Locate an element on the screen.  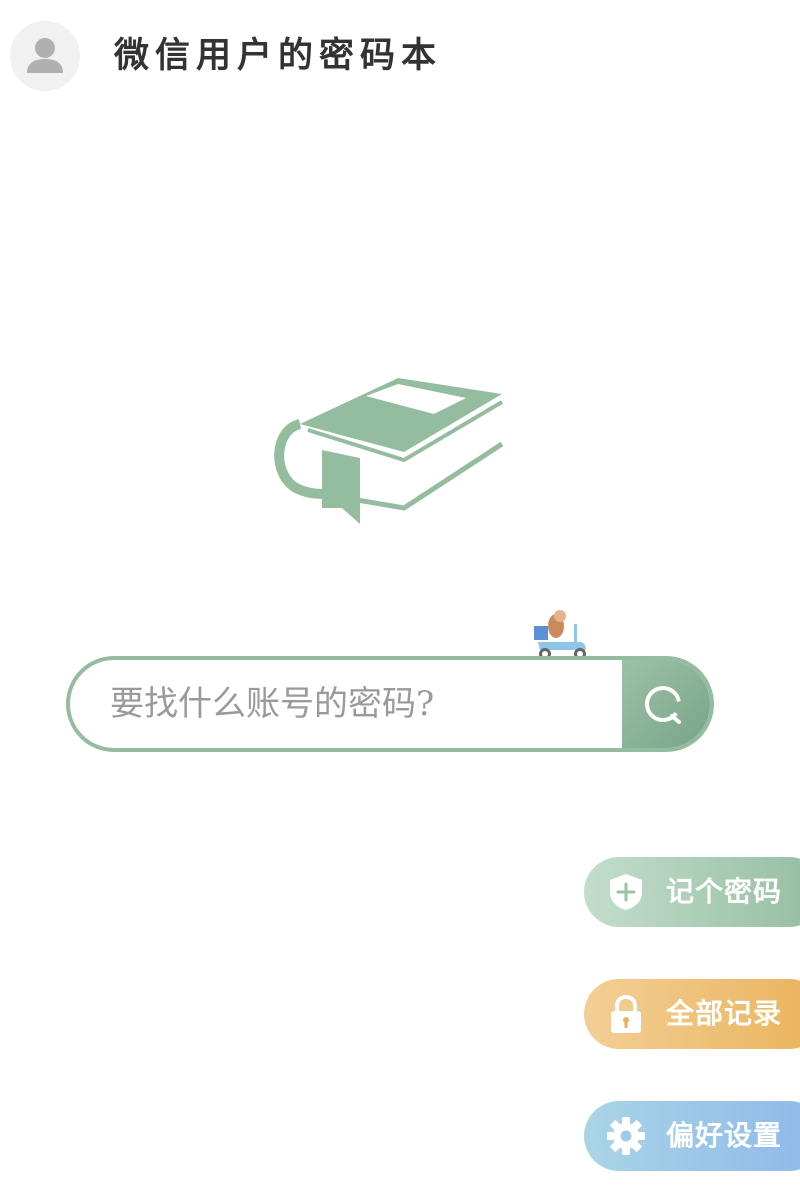
search-bar is located at coordinates (390, 704).